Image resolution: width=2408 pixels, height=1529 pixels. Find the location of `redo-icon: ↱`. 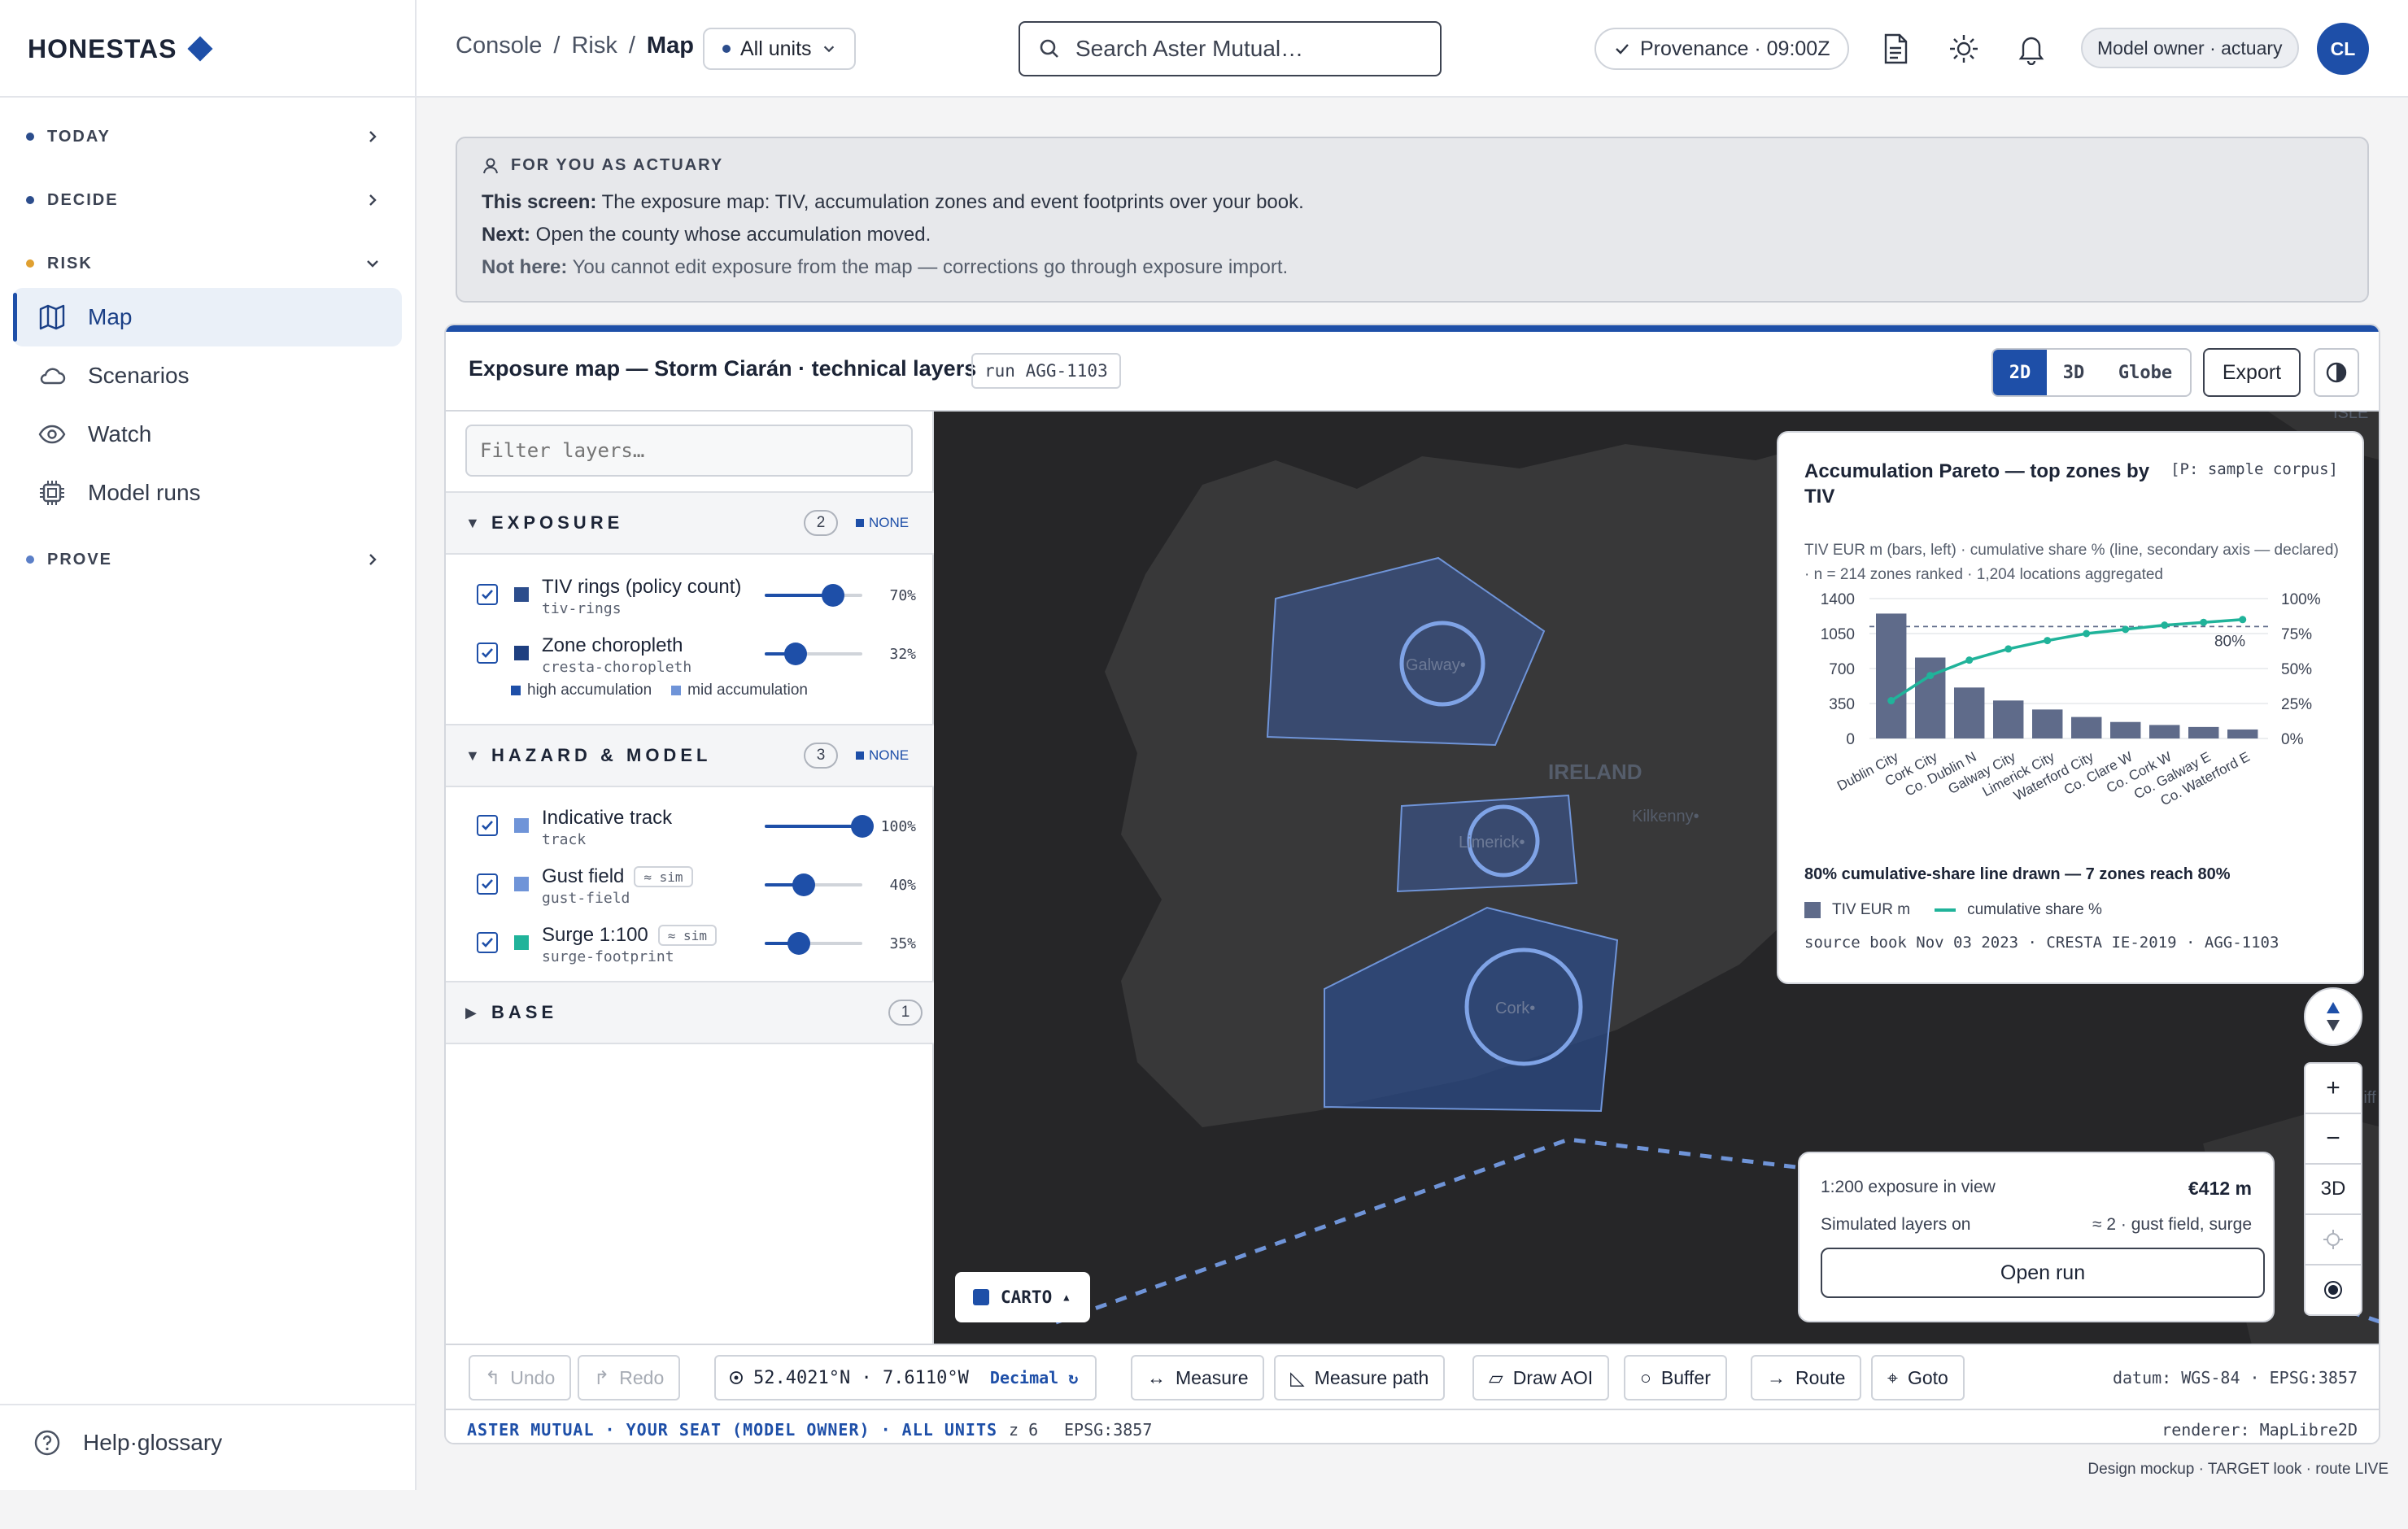

redo-icon: ↱ is located at coordinates (602, 1377).